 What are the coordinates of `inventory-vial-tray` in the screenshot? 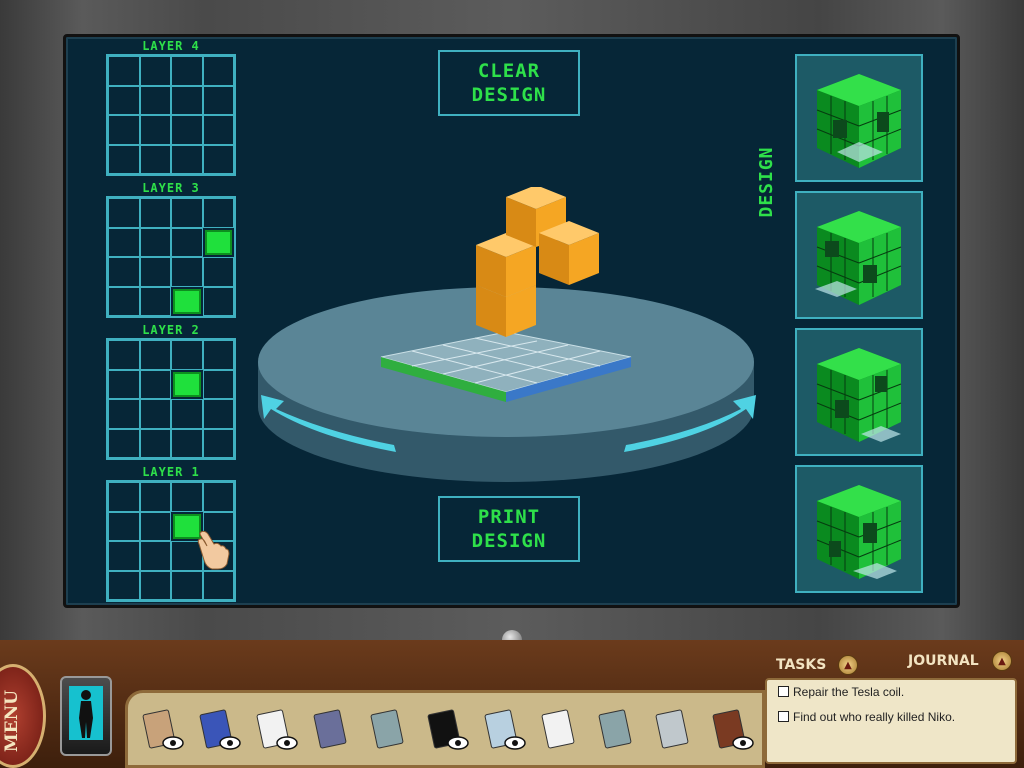 It's located at (672, 729).